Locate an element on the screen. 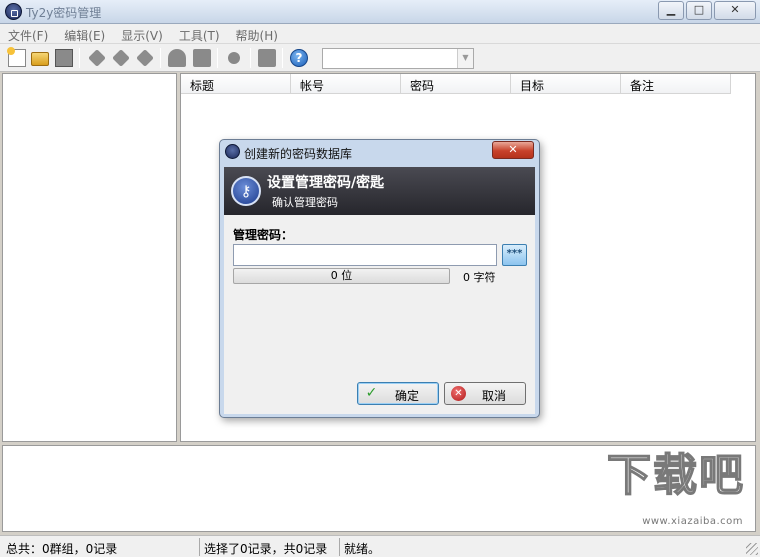  password-strength-bar: 0 位 is located at coordinates (341, 276).